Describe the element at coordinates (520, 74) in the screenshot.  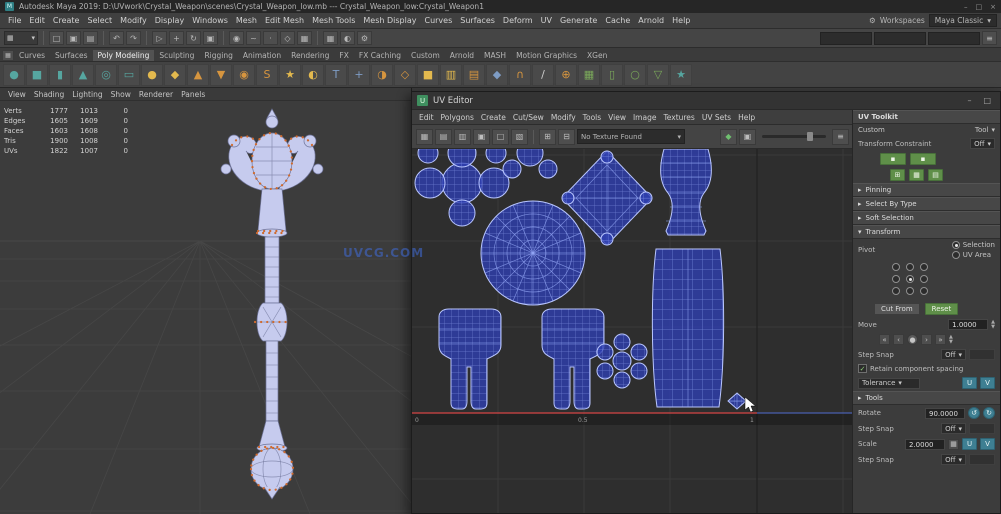
I see `shelf-bridge-icon: ∩` at that location.